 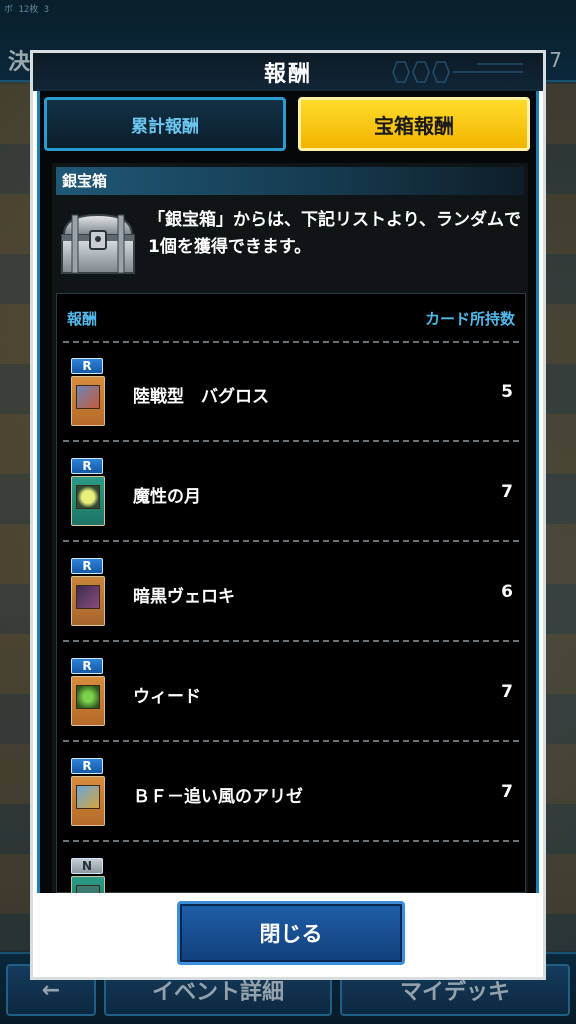 I want to click on chest-description: 「銀宝箱」からは、下記リストより、ランダムで1個を獲得できます。, so click(x=334, y=233).